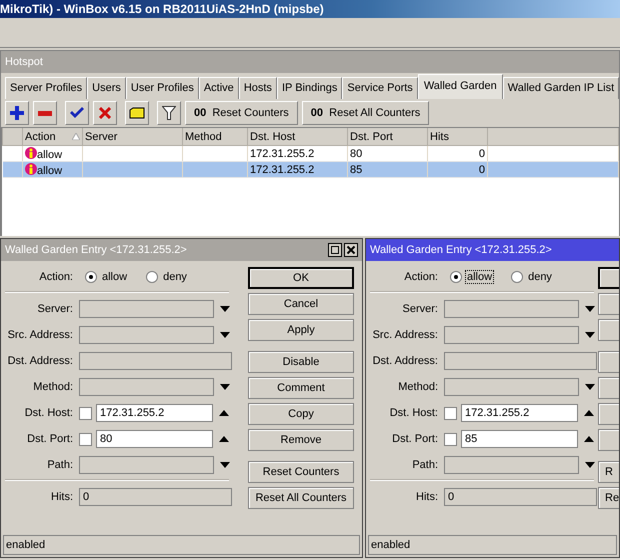  Describe the element at coordinates (414, 439) in the screenshot. I see `field-label: Dst. Port:` at that location.